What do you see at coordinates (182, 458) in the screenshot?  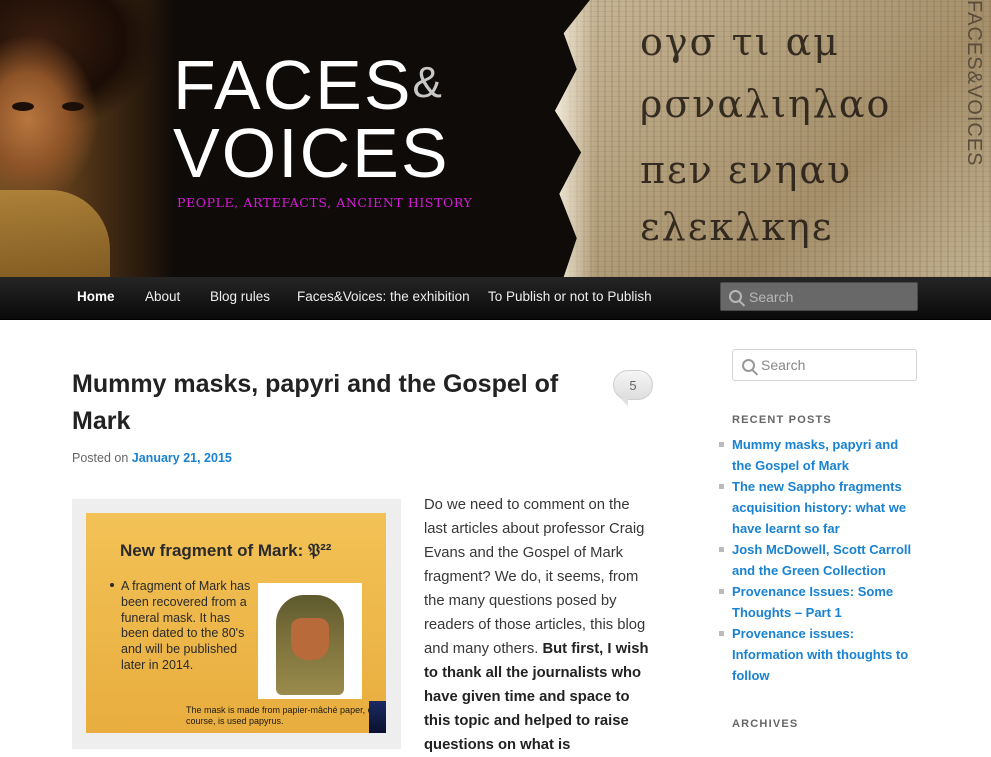 I see `post-date-link: January 21, 2015` at bounding box center [182, 458].